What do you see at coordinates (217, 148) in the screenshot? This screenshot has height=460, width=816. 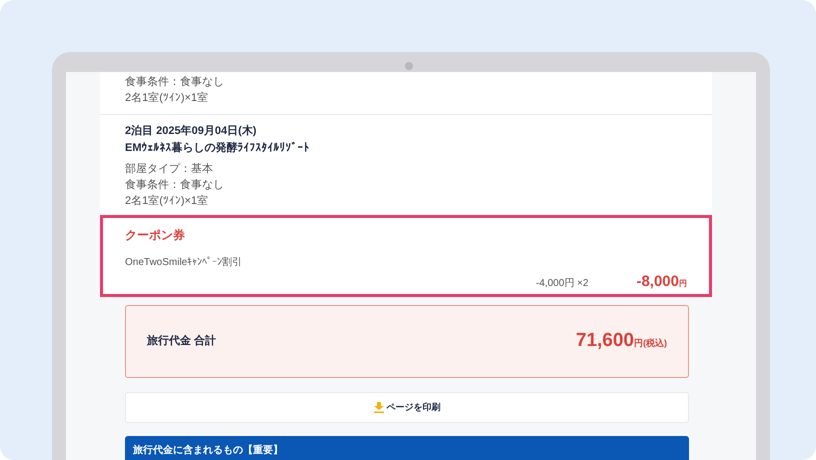 I see `hotel-name: EMｳｪﾙﾈｽ暮らしの発酵ﾗｲﾌｽﾀｲﾙﾘｿﾞｰﾄ` at bounding box center [217, 148].